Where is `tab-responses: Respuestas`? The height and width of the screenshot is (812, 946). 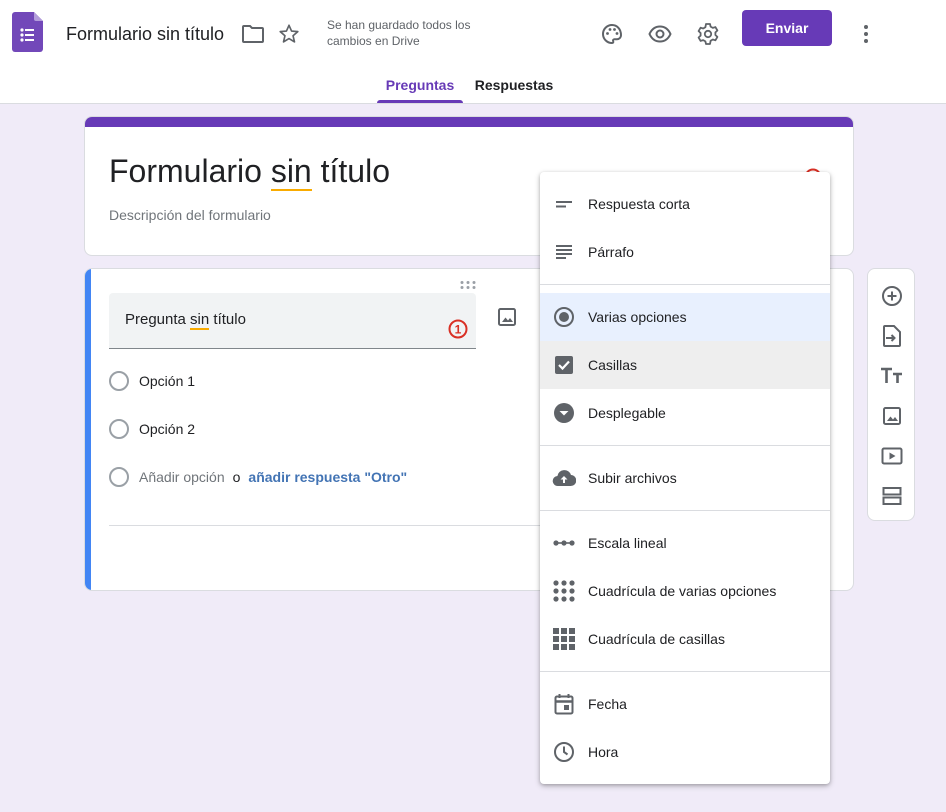
tab-responses: Respuestas is located at coordinates (514, 86).